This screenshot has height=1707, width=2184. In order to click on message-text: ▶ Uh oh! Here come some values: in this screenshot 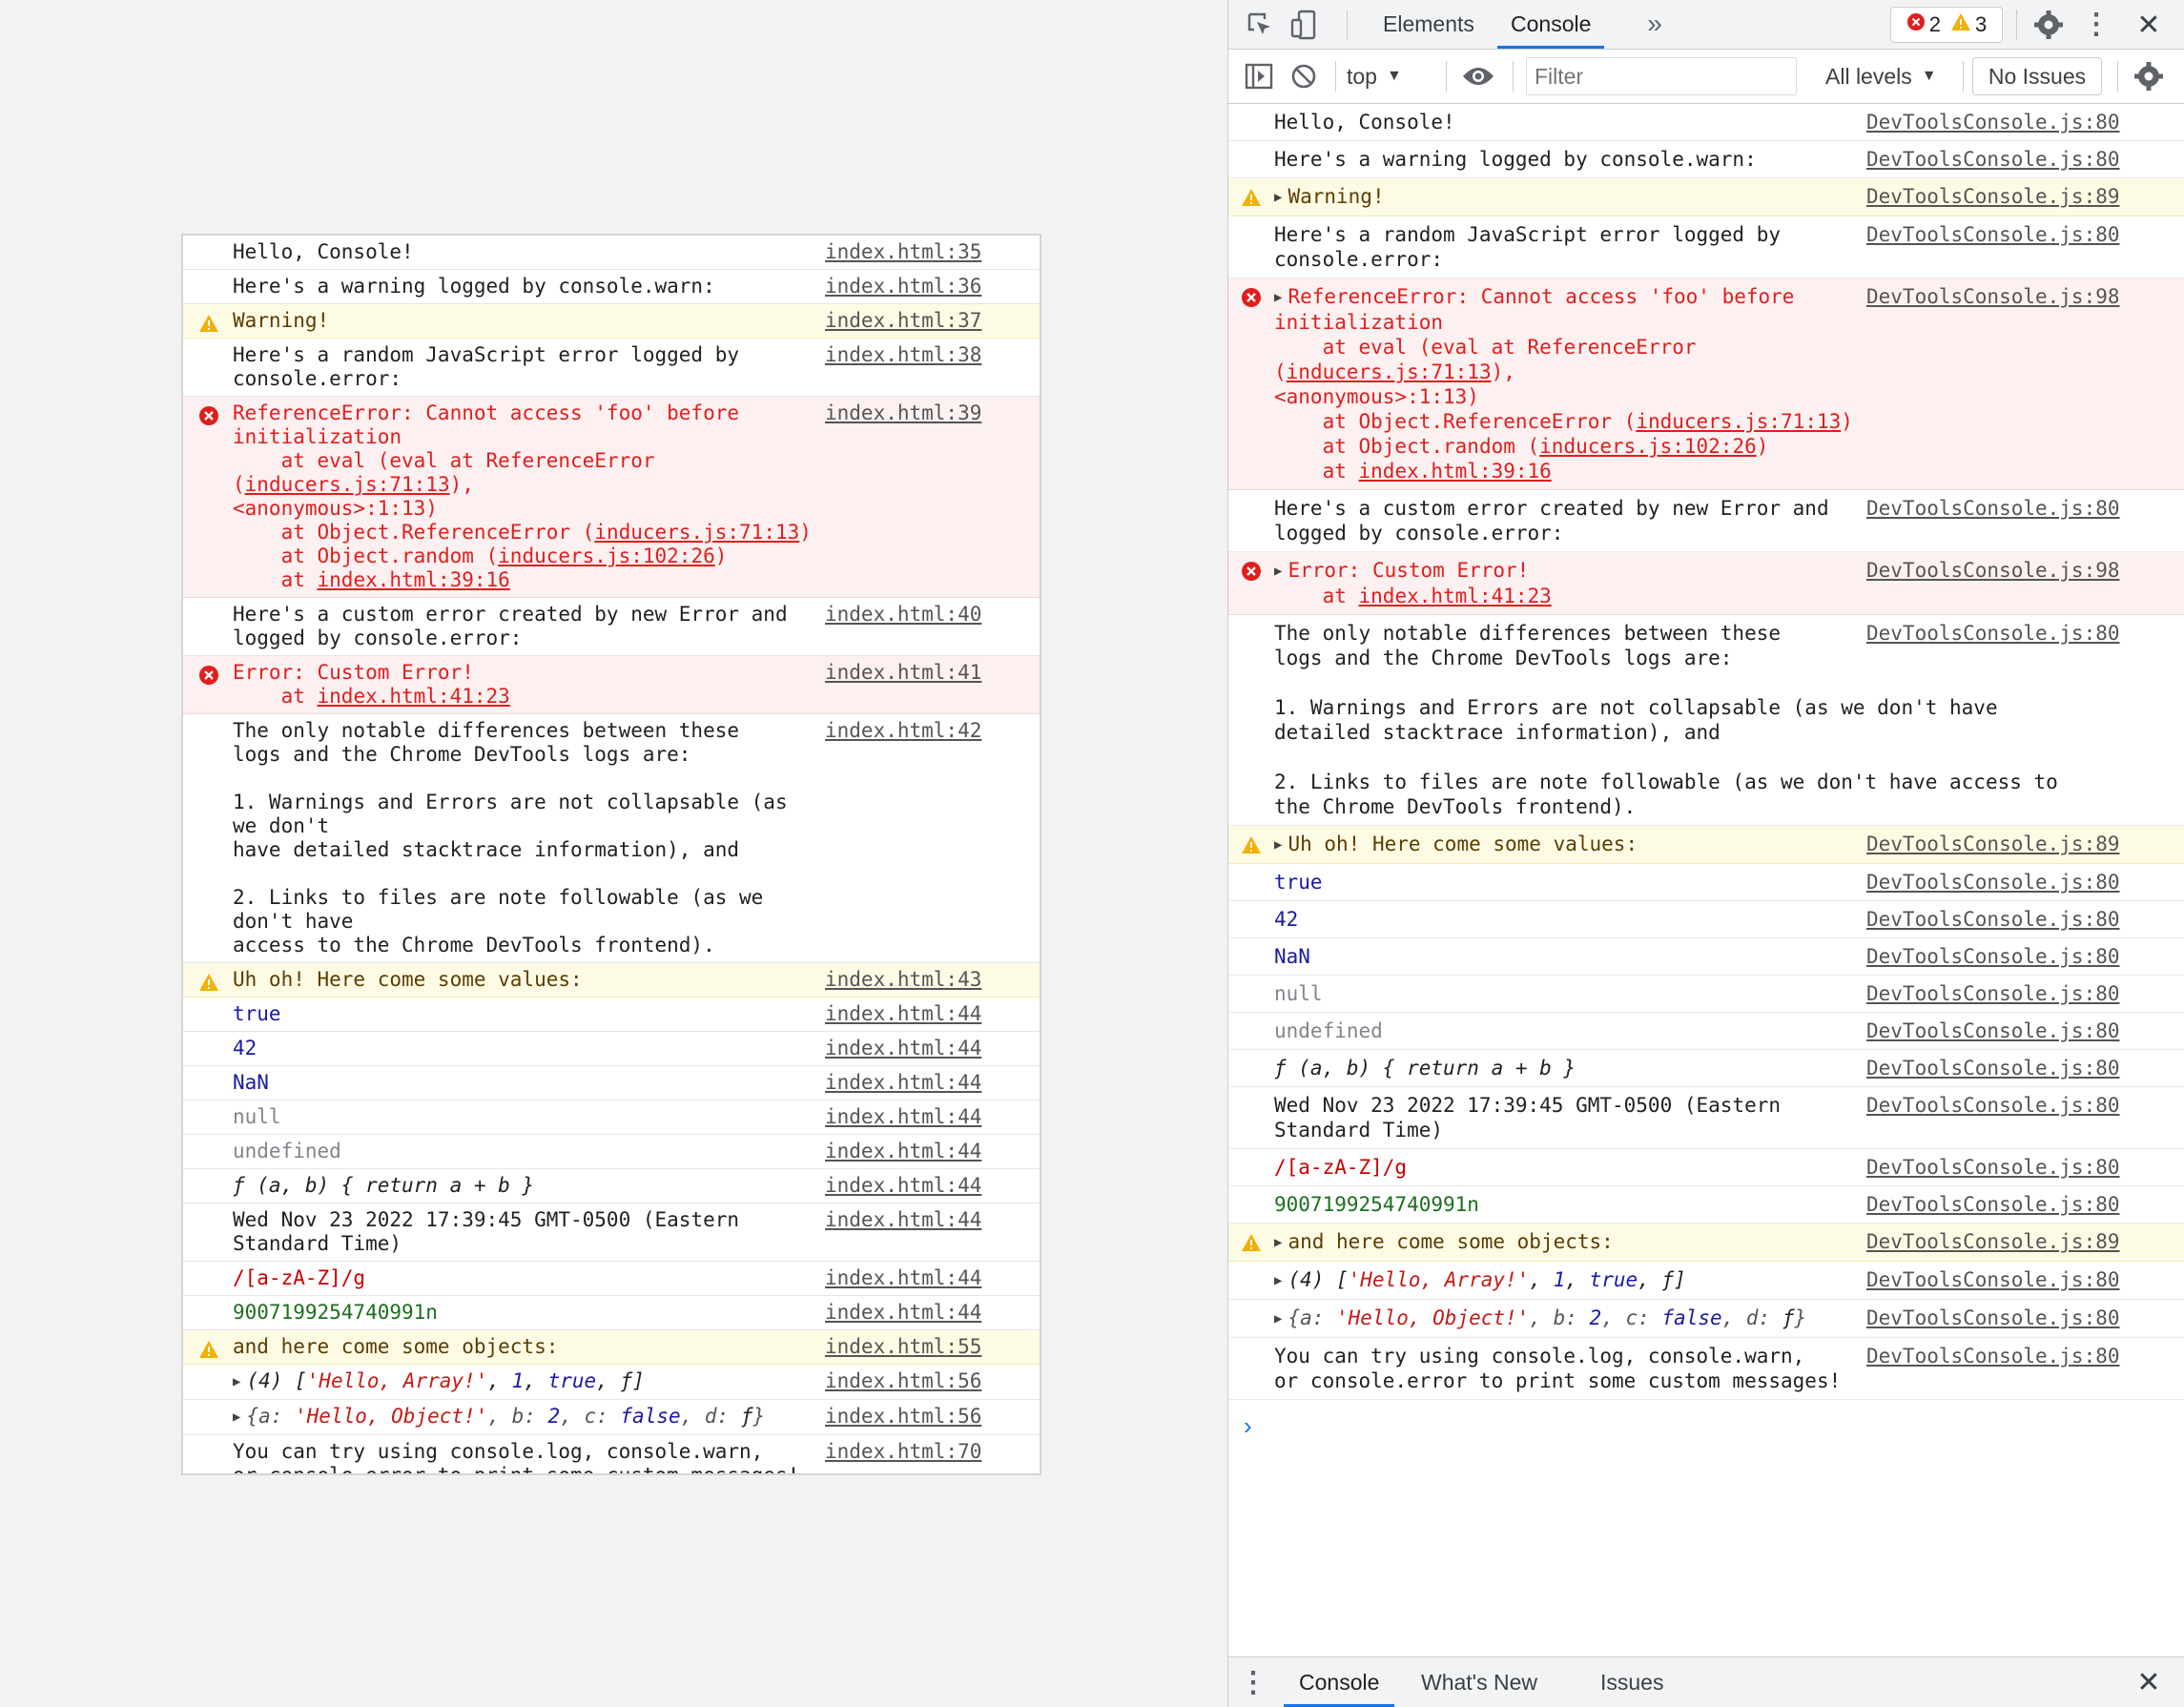, I will do `click(1565, 844)`.